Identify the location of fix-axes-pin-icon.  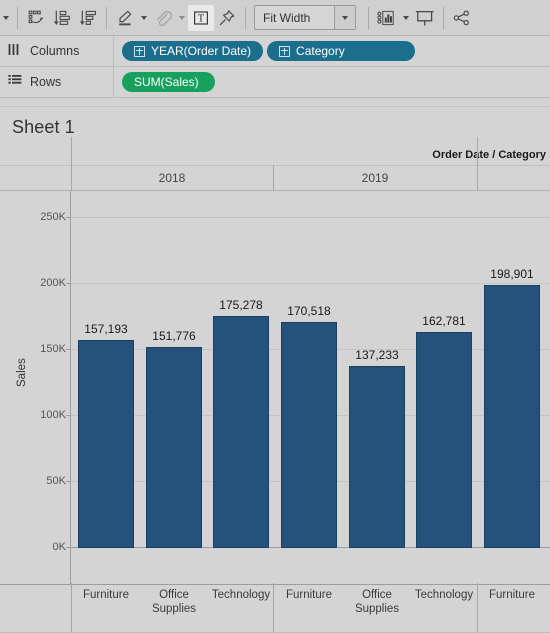
(227, 18).